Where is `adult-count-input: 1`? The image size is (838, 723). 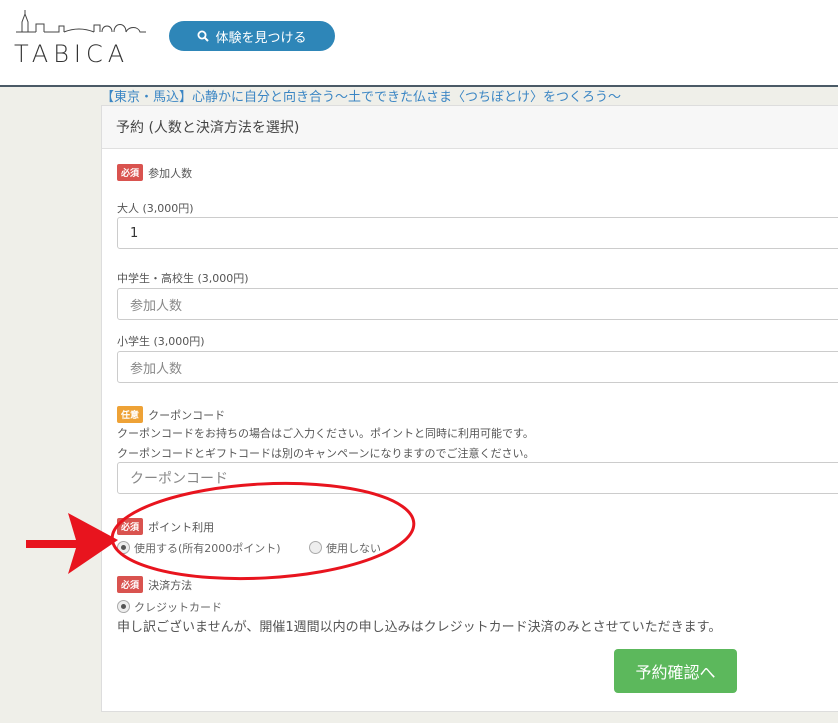 adult-count-input: 1 is located at coordinates (477, 233).